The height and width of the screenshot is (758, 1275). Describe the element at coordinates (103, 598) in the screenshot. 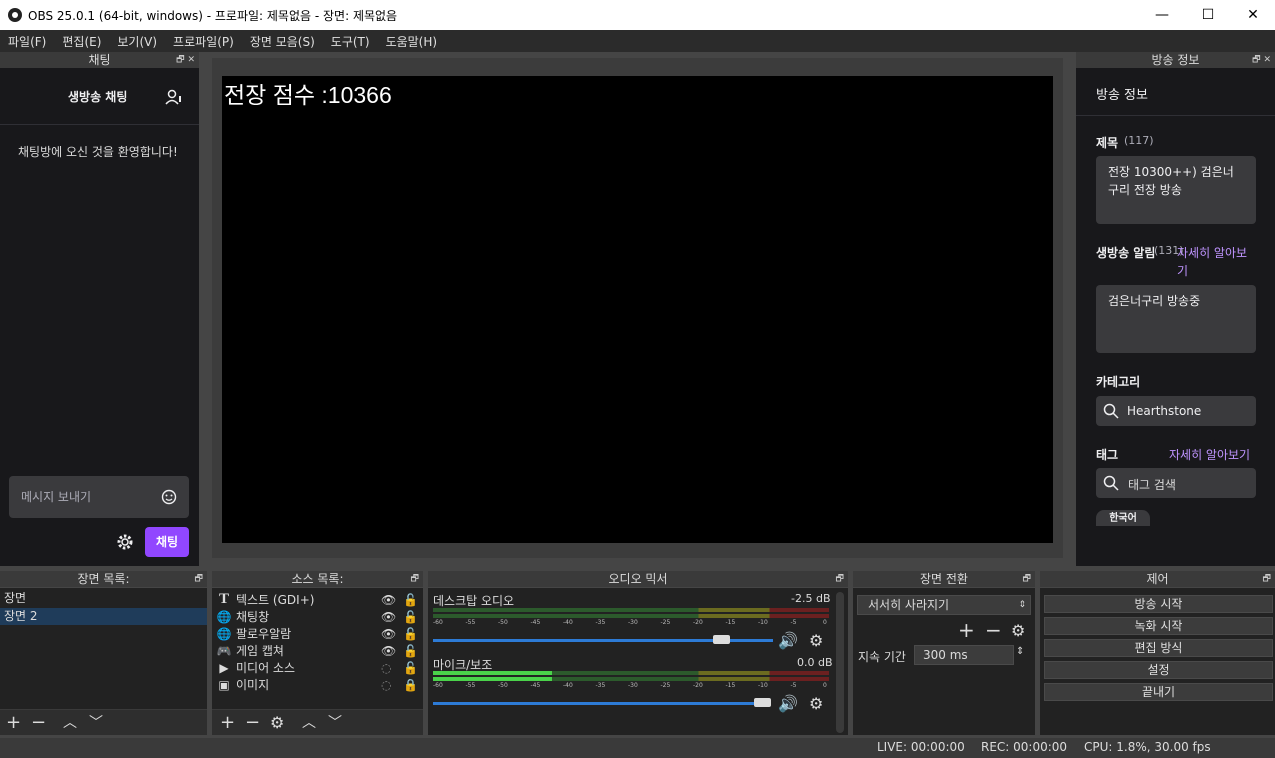

I see `scene-item: 장면` at that location.